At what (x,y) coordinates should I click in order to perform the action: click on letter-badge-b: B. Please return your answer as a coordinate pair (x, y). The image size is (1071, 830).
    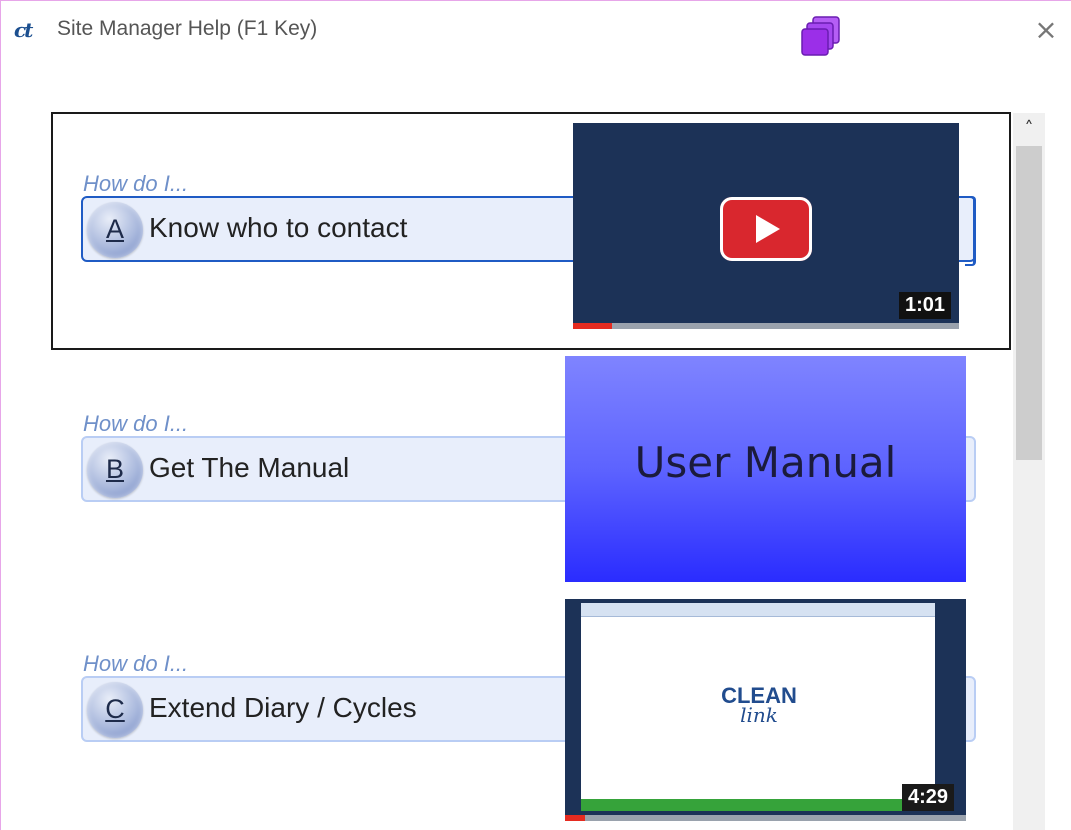
    Looking at the image, I should click on (115, 470).